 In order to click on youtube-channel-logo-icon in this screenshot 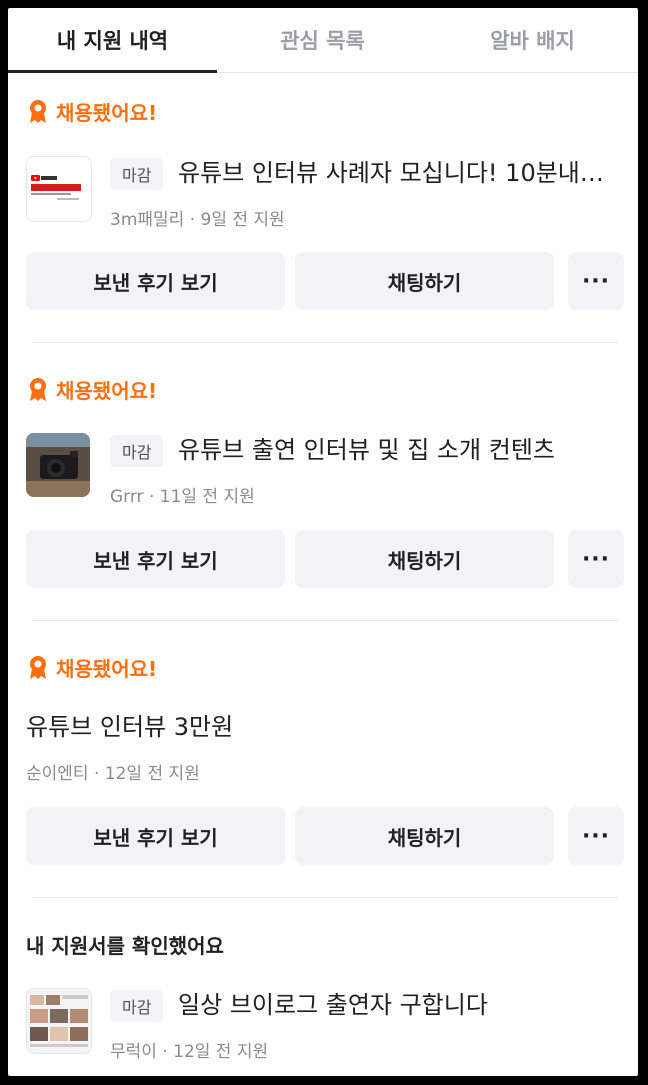, I will do `click(59, 189)`.